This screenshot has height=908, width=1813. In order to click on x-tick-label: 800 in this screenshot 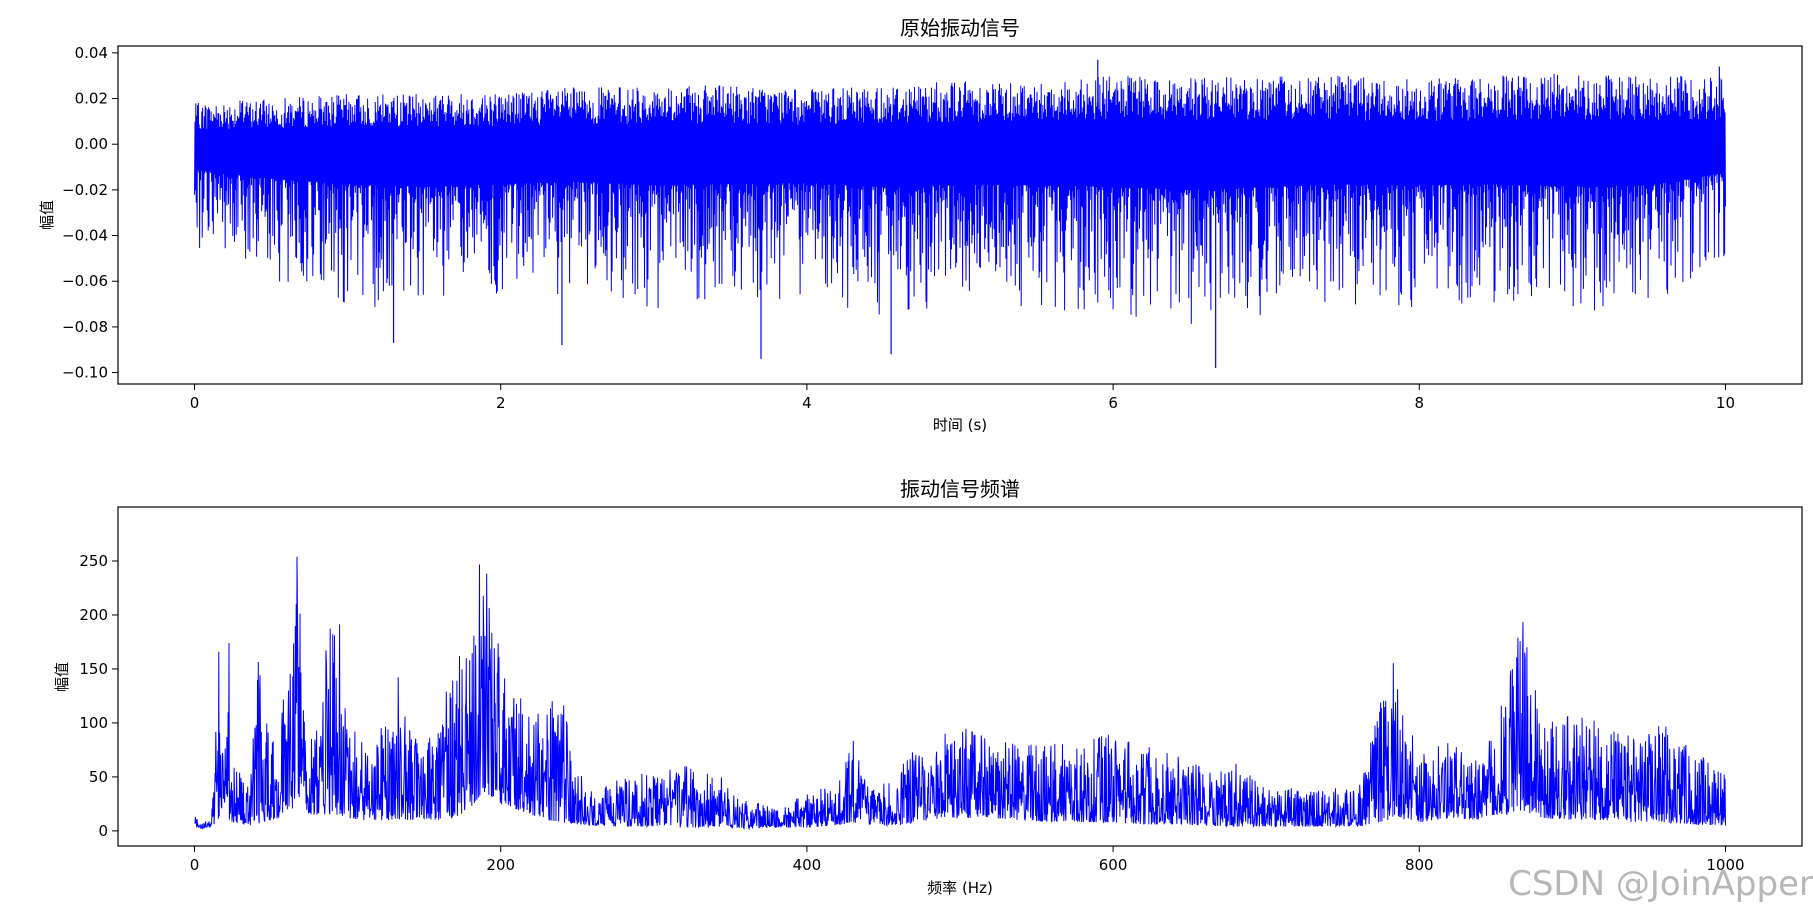, I will do `click(1419, 865)`.